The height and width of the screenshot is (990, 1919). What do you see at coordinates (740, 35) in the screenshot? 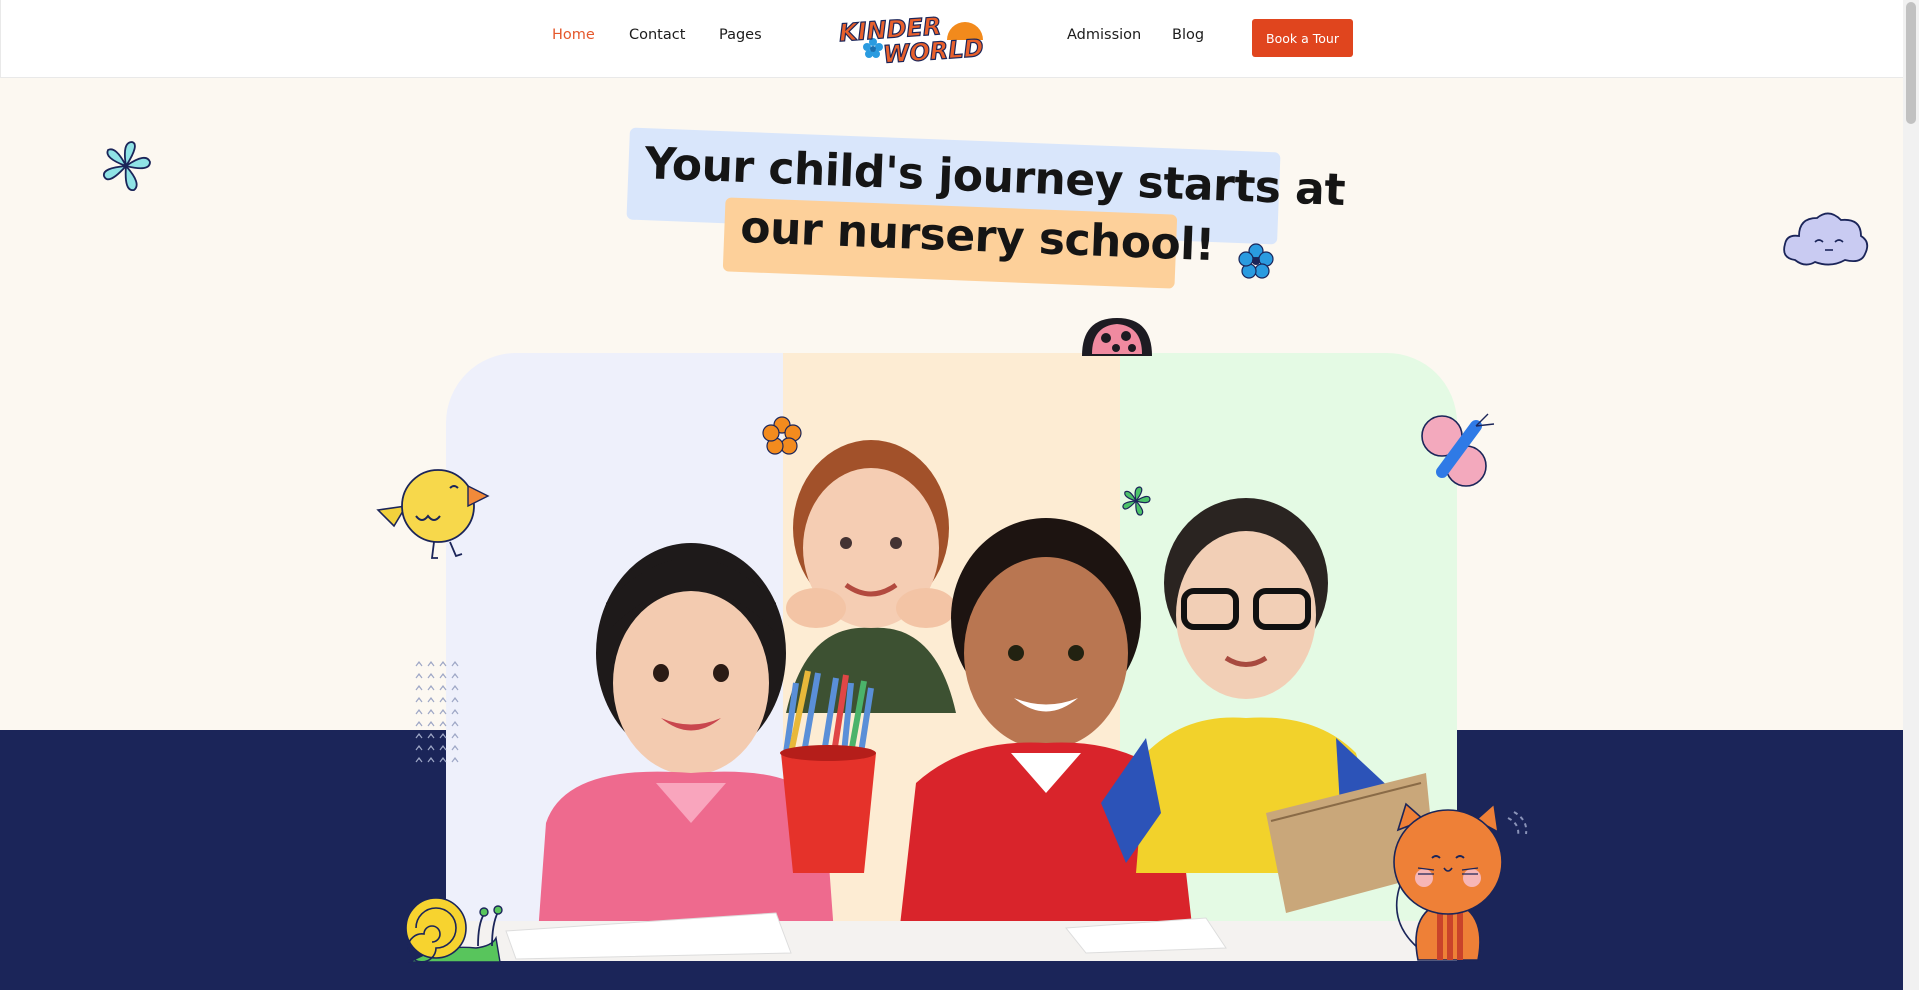
I see `nav-pages-link: Pages` at bounding box center [740, 35].